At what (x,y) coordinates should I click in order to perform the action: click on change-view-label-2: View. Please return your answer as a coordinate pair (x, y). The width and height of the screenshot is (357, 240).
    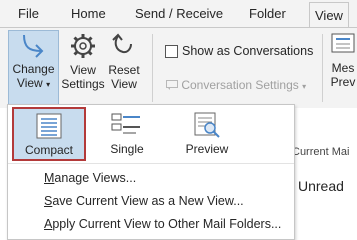
    Looking at the image, I should click on (29, 83).